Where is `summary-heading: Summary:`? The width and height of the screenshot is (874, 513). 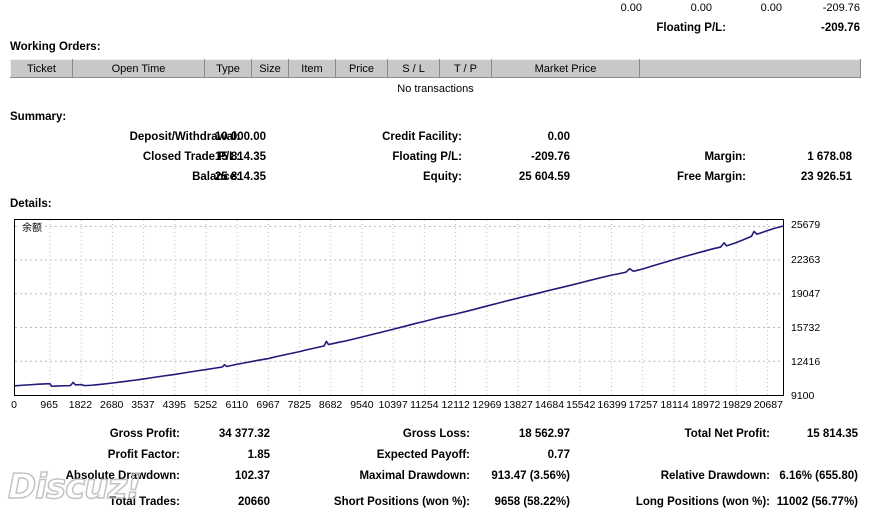
summary-heading: Summary: is located at coordinates (38, 117).